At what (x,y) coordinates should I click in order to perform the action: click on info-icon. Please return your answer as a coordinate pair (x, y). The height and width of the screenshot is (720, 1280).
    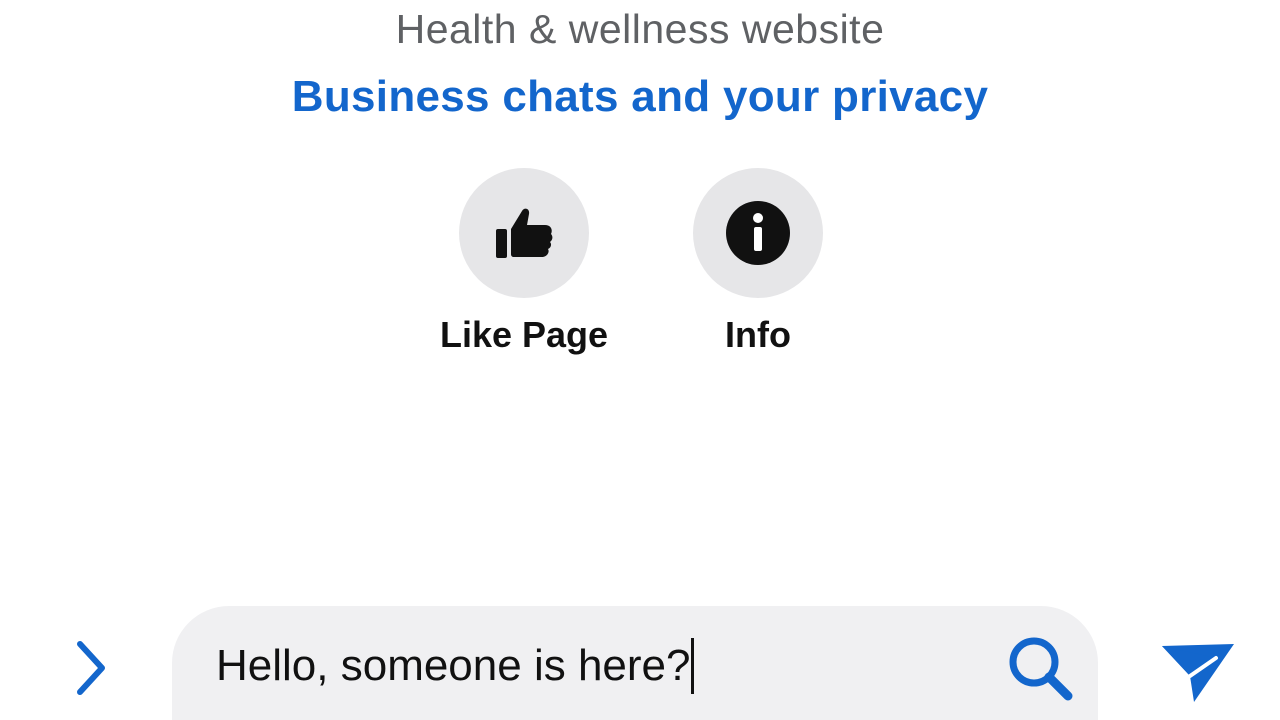
    Looking at the image, I should click on (758, 233).